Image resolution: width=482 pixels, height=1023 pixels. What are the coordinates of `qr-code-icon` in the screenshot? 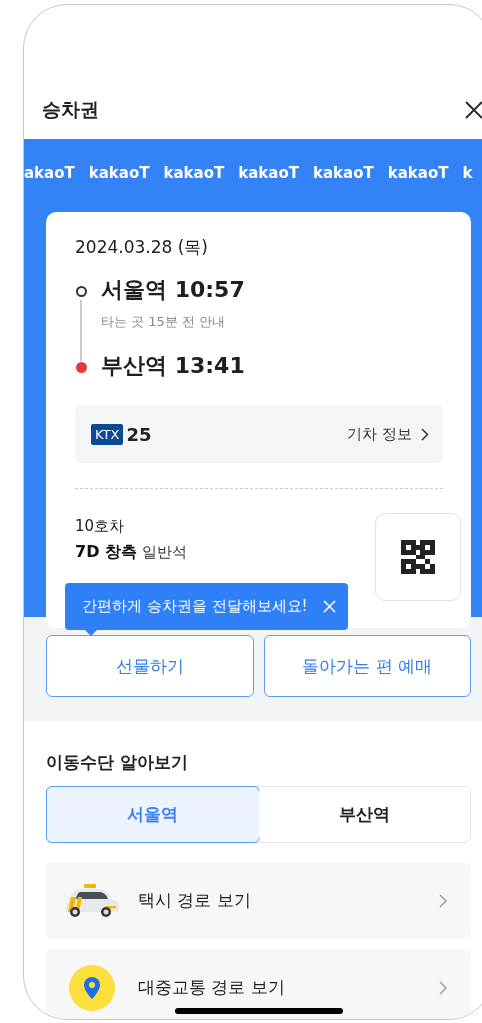 It's located at (418, 557).